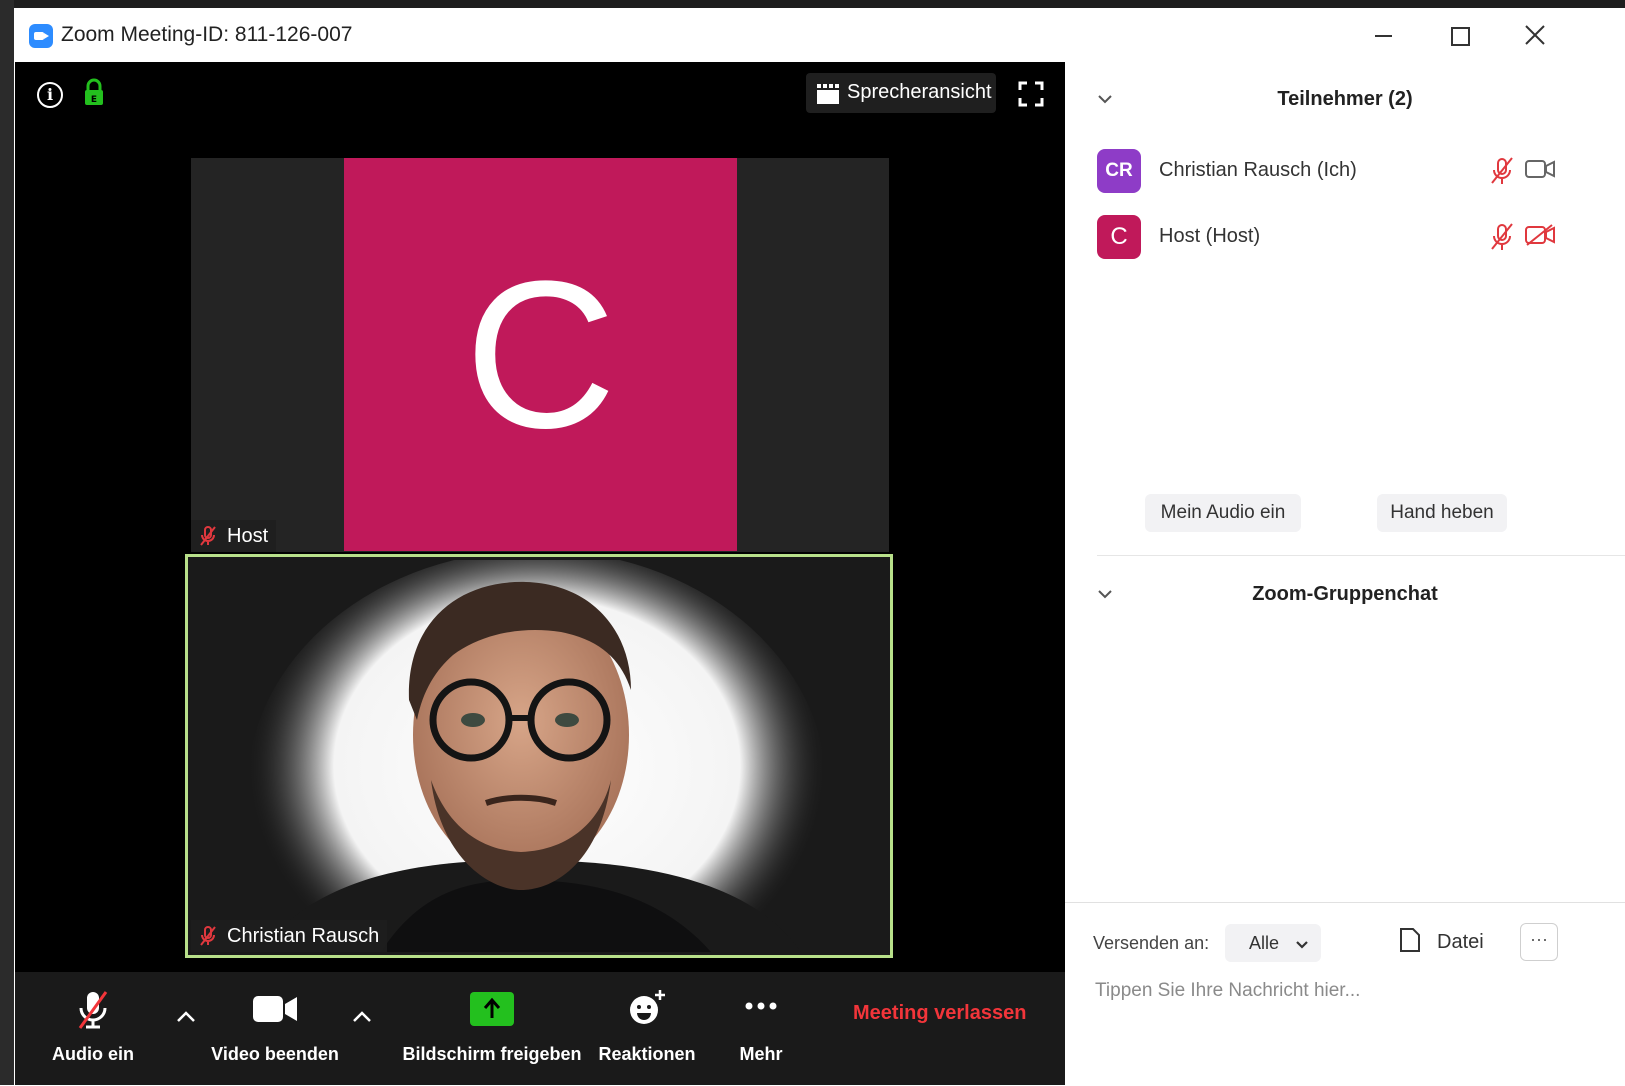 The height and width of the screenshot is (1086, 1625). What do you see at coordinates (939, 1013) in the screenshot?
I see `leave-meeting-button: Meeting verlassen` at bounding box center [939, 1013].